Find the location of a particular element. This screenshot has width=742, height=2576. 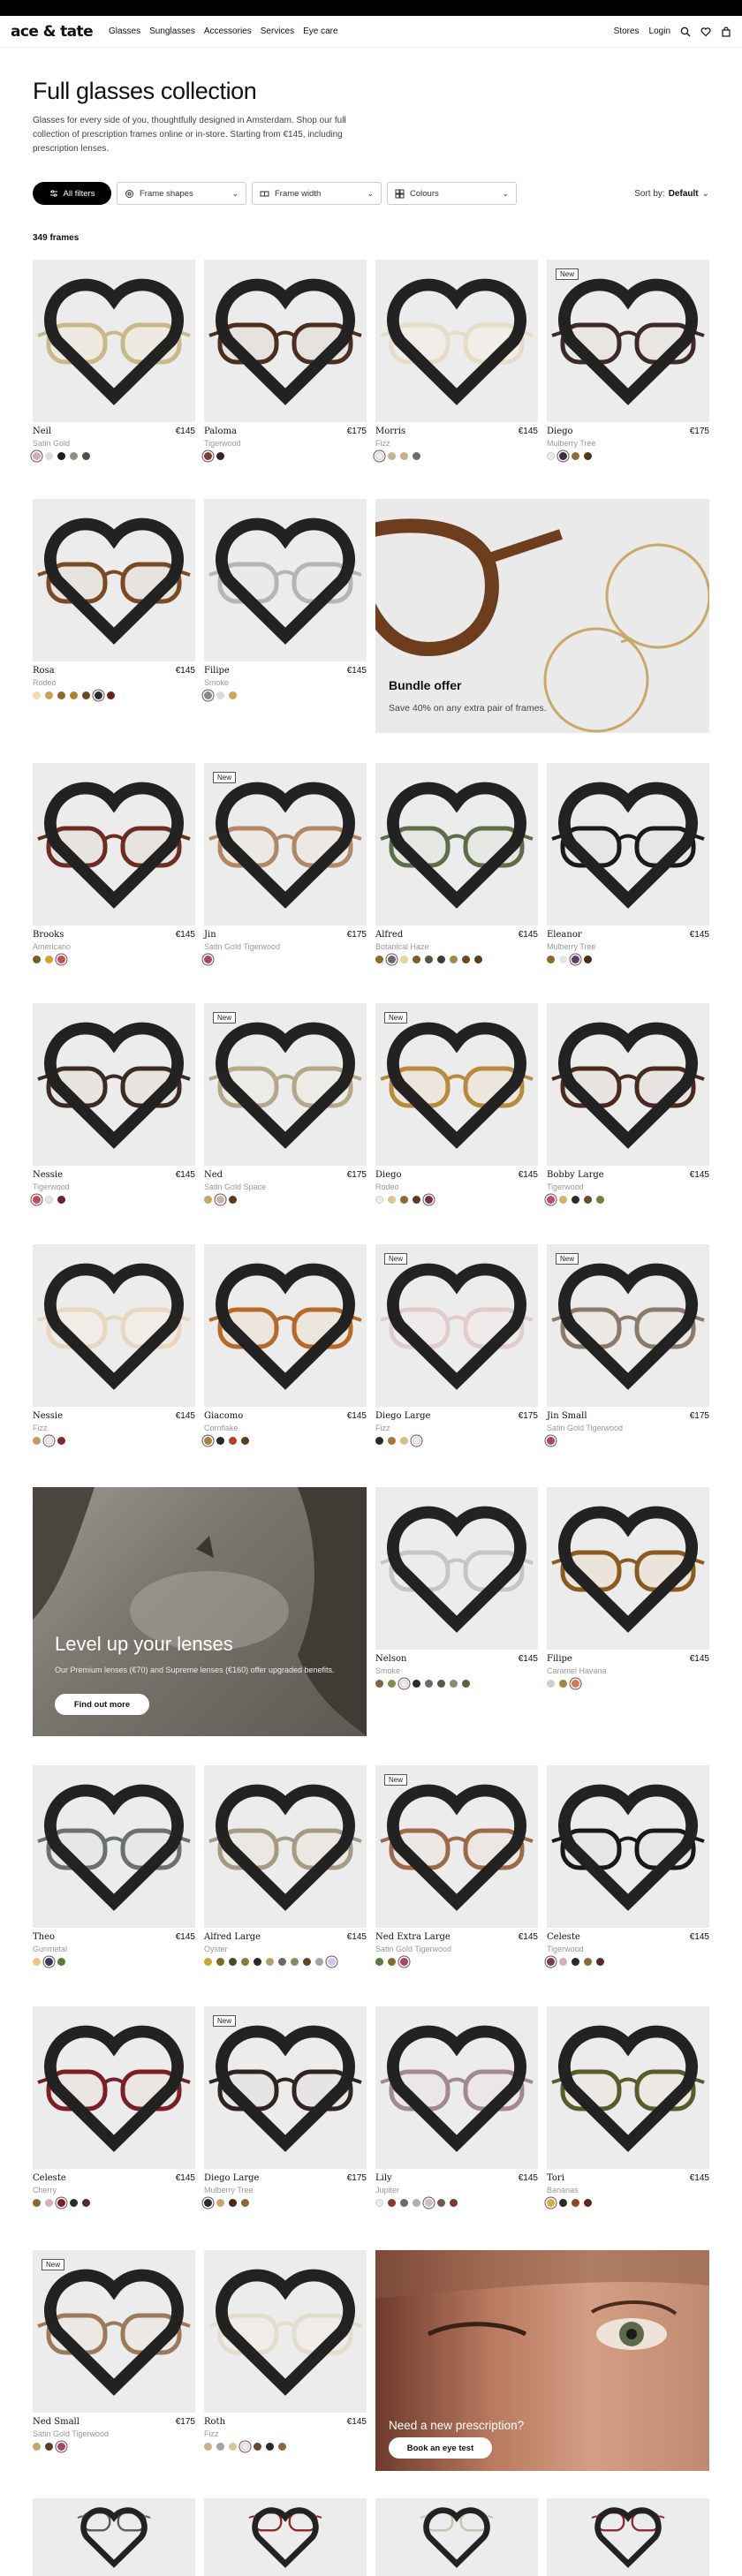

product-card: New Diego €175 Mulberry Tree is located at coordinates (628, 370).